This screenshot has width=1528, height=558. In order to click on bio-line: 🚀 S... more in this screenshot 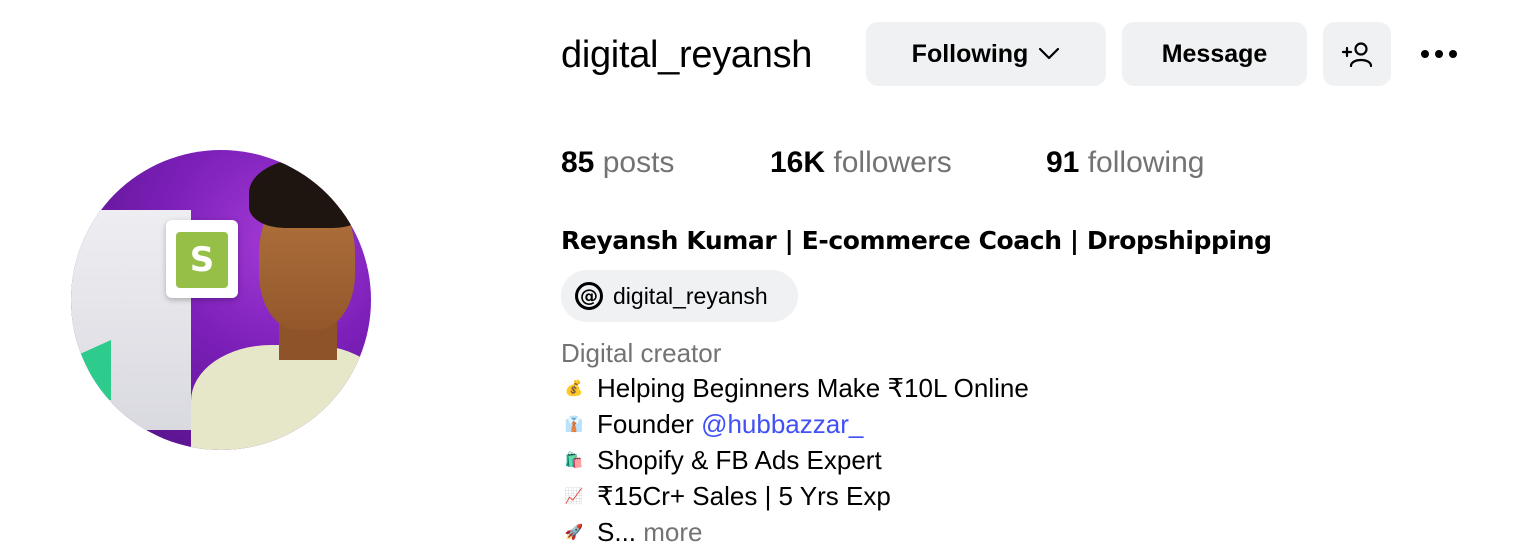, I will do `click(632, 532)`.